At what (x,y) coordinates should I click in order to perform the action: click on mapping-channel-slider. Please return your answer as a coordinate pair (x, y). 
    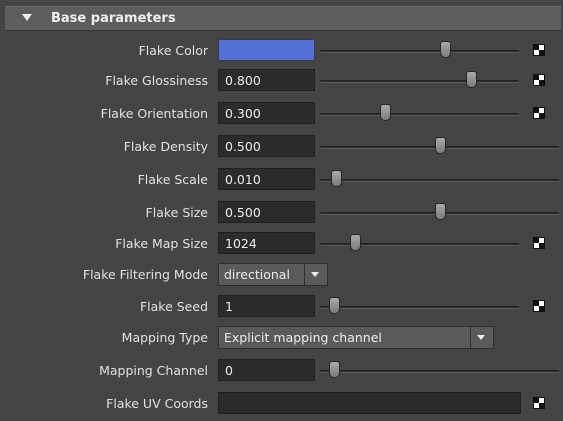
    Looking at the image, I should click on (439, 371).